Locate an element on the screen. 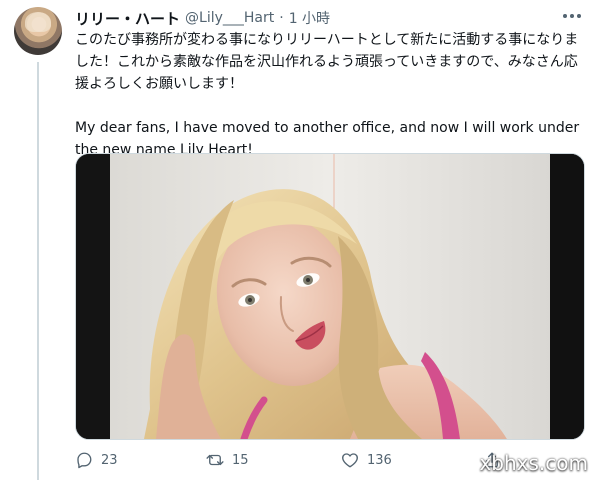 Image resolution: width=598 pixels, height=480 pixels. like-count: 136 is located at coordinates (379, 460).